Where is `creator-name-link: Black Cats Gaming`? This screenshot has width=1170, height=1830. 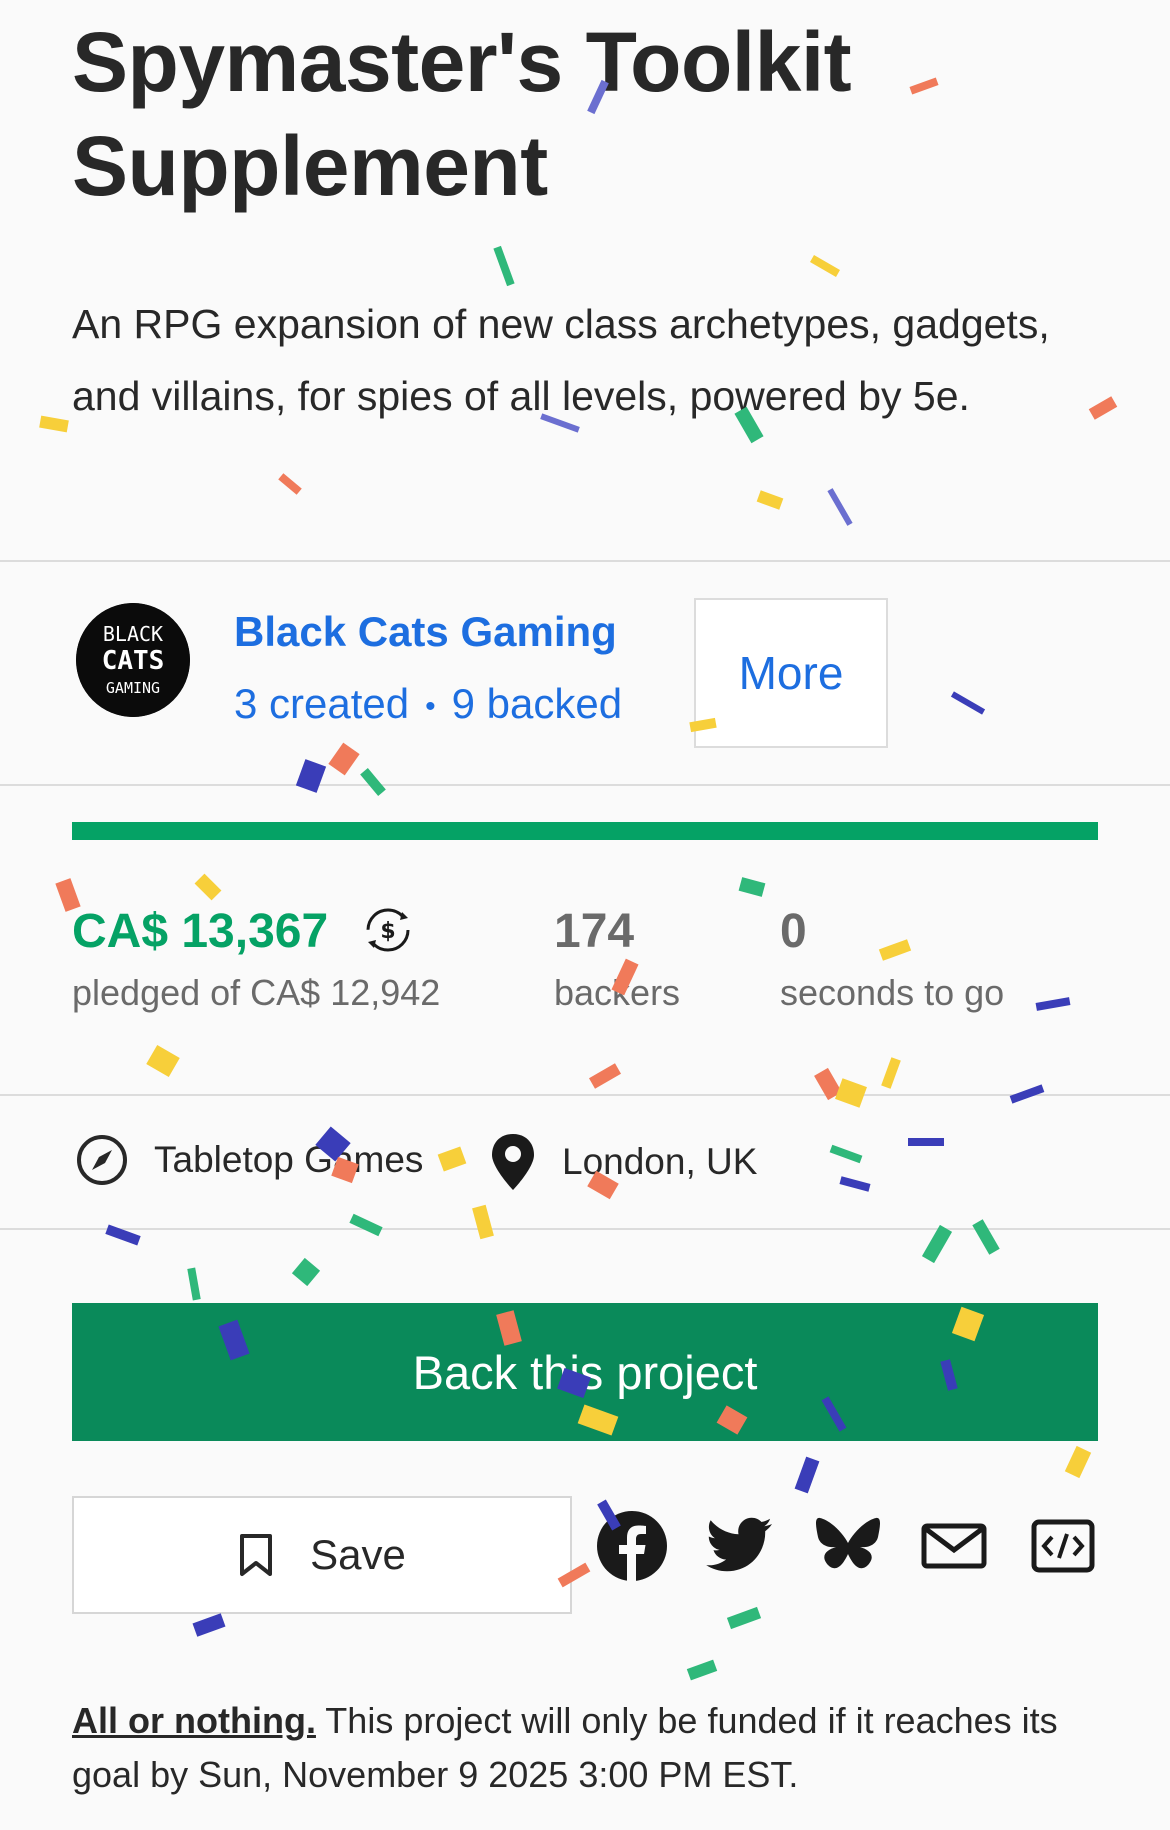 creator-name-link: Black Cats Gaming is located at coordinates (425, 632).